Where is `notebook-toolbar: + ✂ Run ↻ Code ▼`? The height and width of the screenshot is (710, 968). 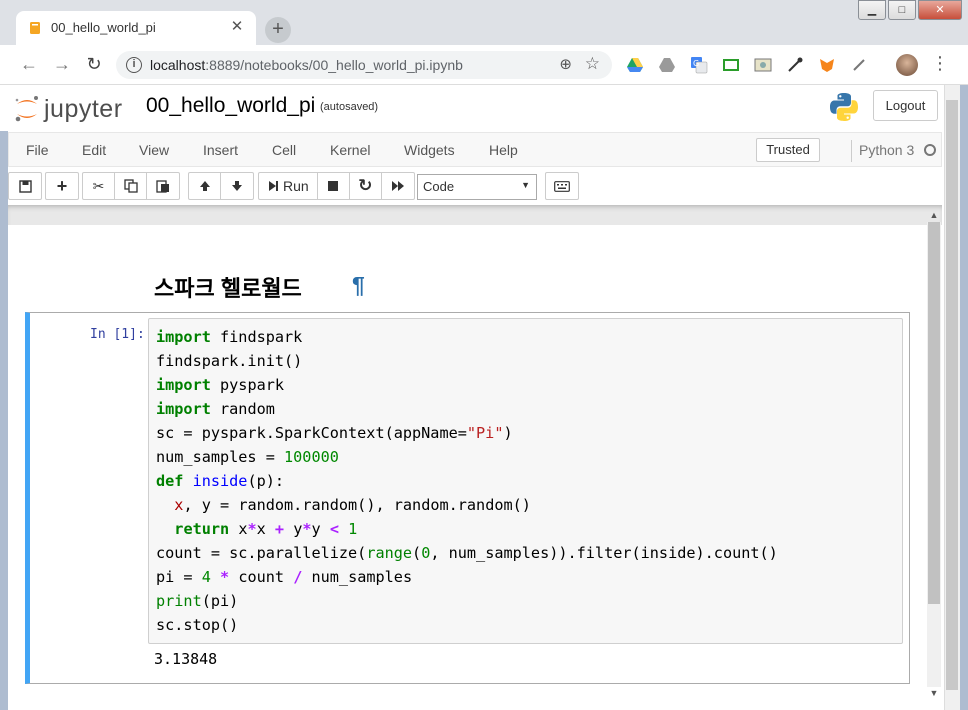 notebook-toolbar: + ✂ Run ↻ Code ▼ is located at coordinates (475, 187).